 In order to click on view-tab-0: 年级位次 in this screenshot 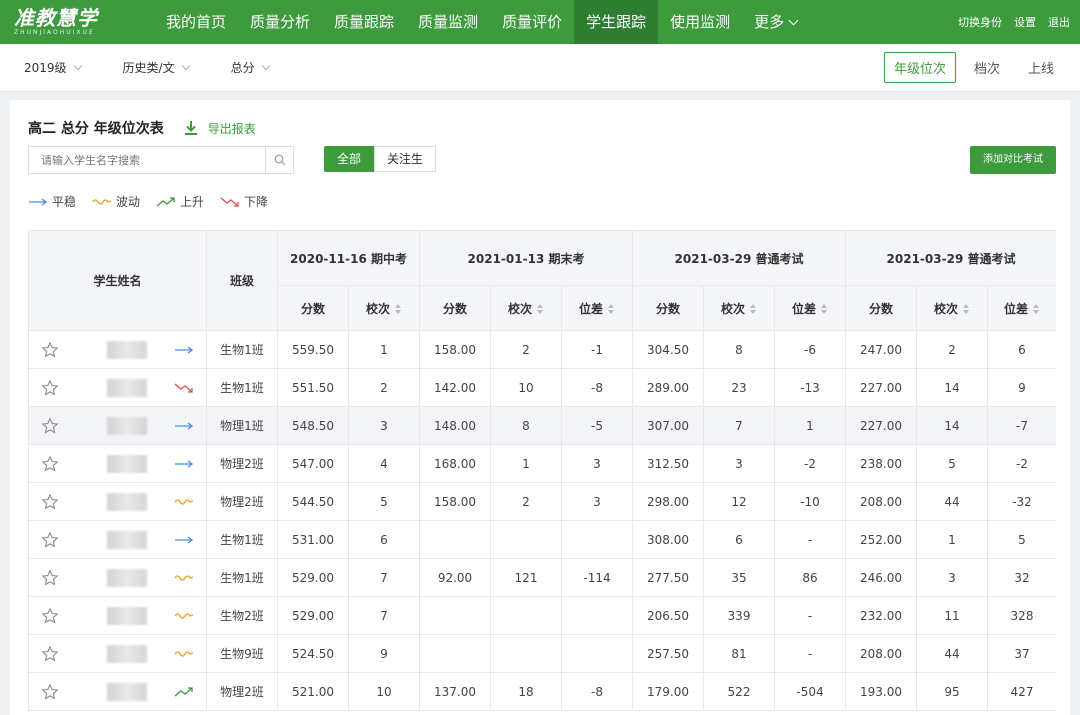, I will do `click(919, 67)`.